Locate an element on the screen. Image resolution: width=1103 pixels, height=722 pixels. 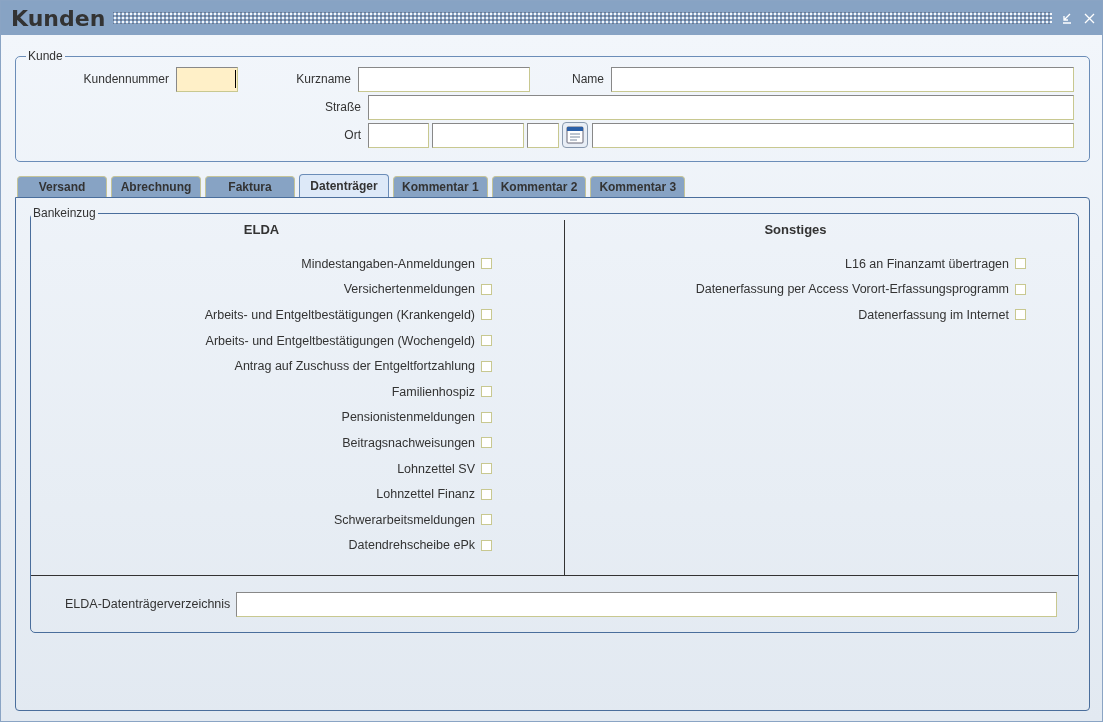
checkbox-label: L16 an Finanzamt übertragen is located at coordinates (927, 263).